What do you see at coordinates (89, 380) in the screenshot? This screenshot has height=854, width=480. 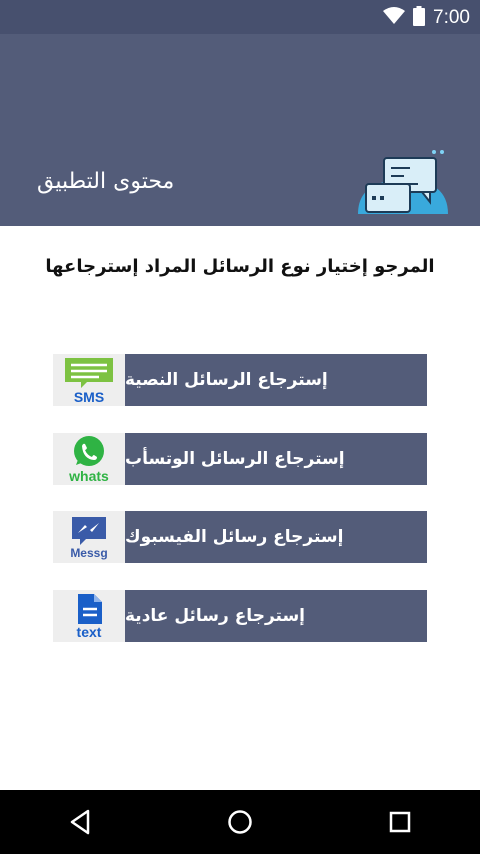 I see `sms-icon: SMS` at bounding box center [89, 380].